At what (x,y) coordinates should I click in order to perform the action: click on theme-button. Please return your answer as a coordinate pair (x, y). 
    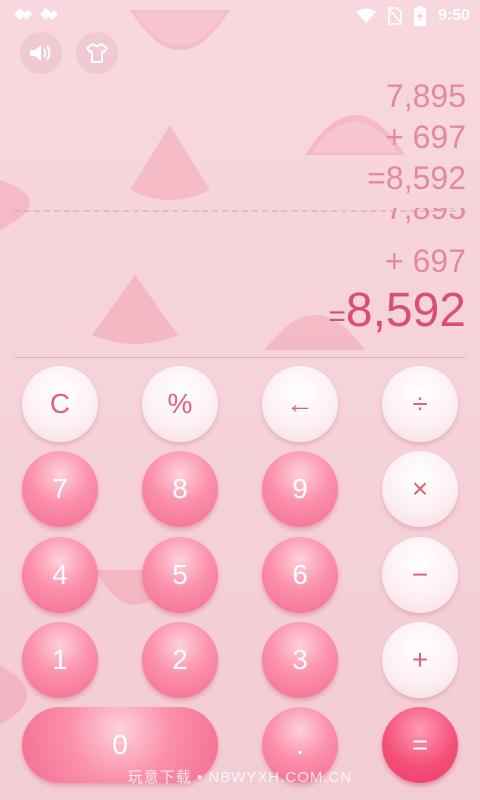
    Looking at the image, I should click on (97, 53).